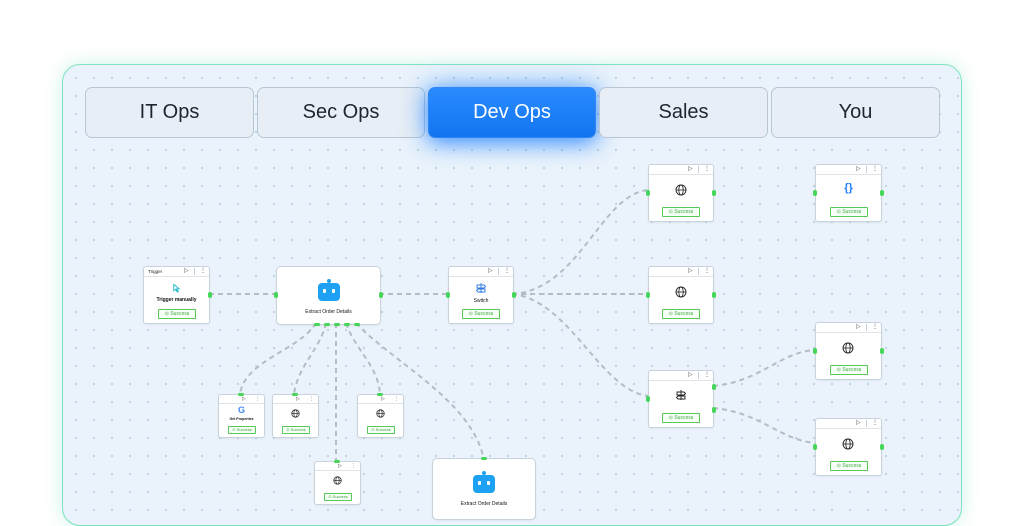  I want to click on signpost-icon, so click(681, 395).